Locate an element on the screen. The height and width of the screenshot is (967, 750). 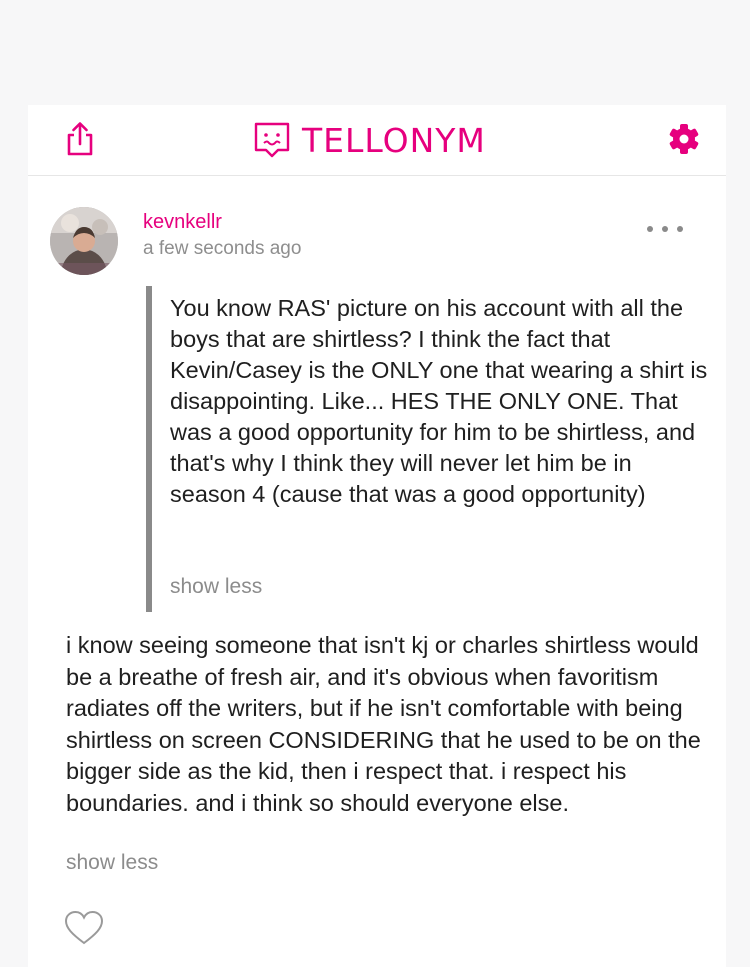
question-show-less-link: show less is located at coordinates (216, 587).